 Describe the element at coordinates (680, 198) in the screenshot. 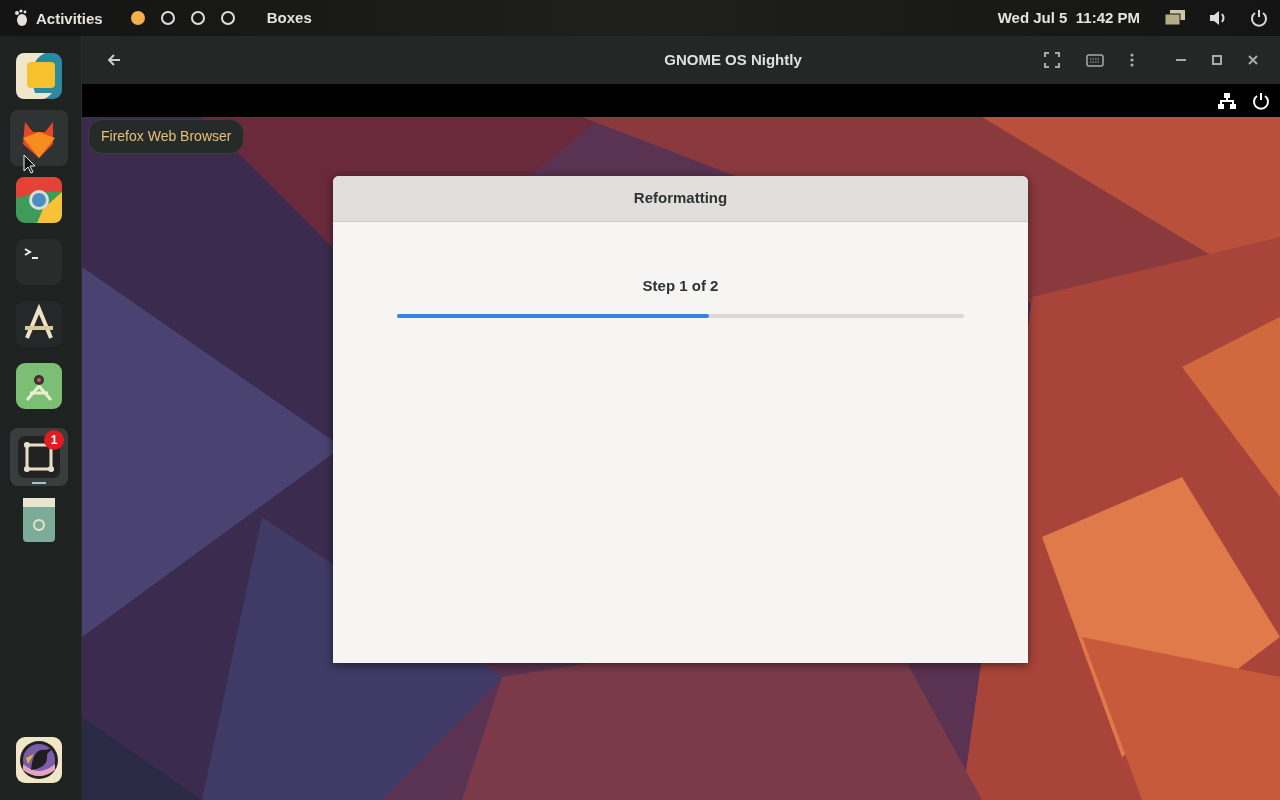

I see `dialog-title: Reformatting` at that location.